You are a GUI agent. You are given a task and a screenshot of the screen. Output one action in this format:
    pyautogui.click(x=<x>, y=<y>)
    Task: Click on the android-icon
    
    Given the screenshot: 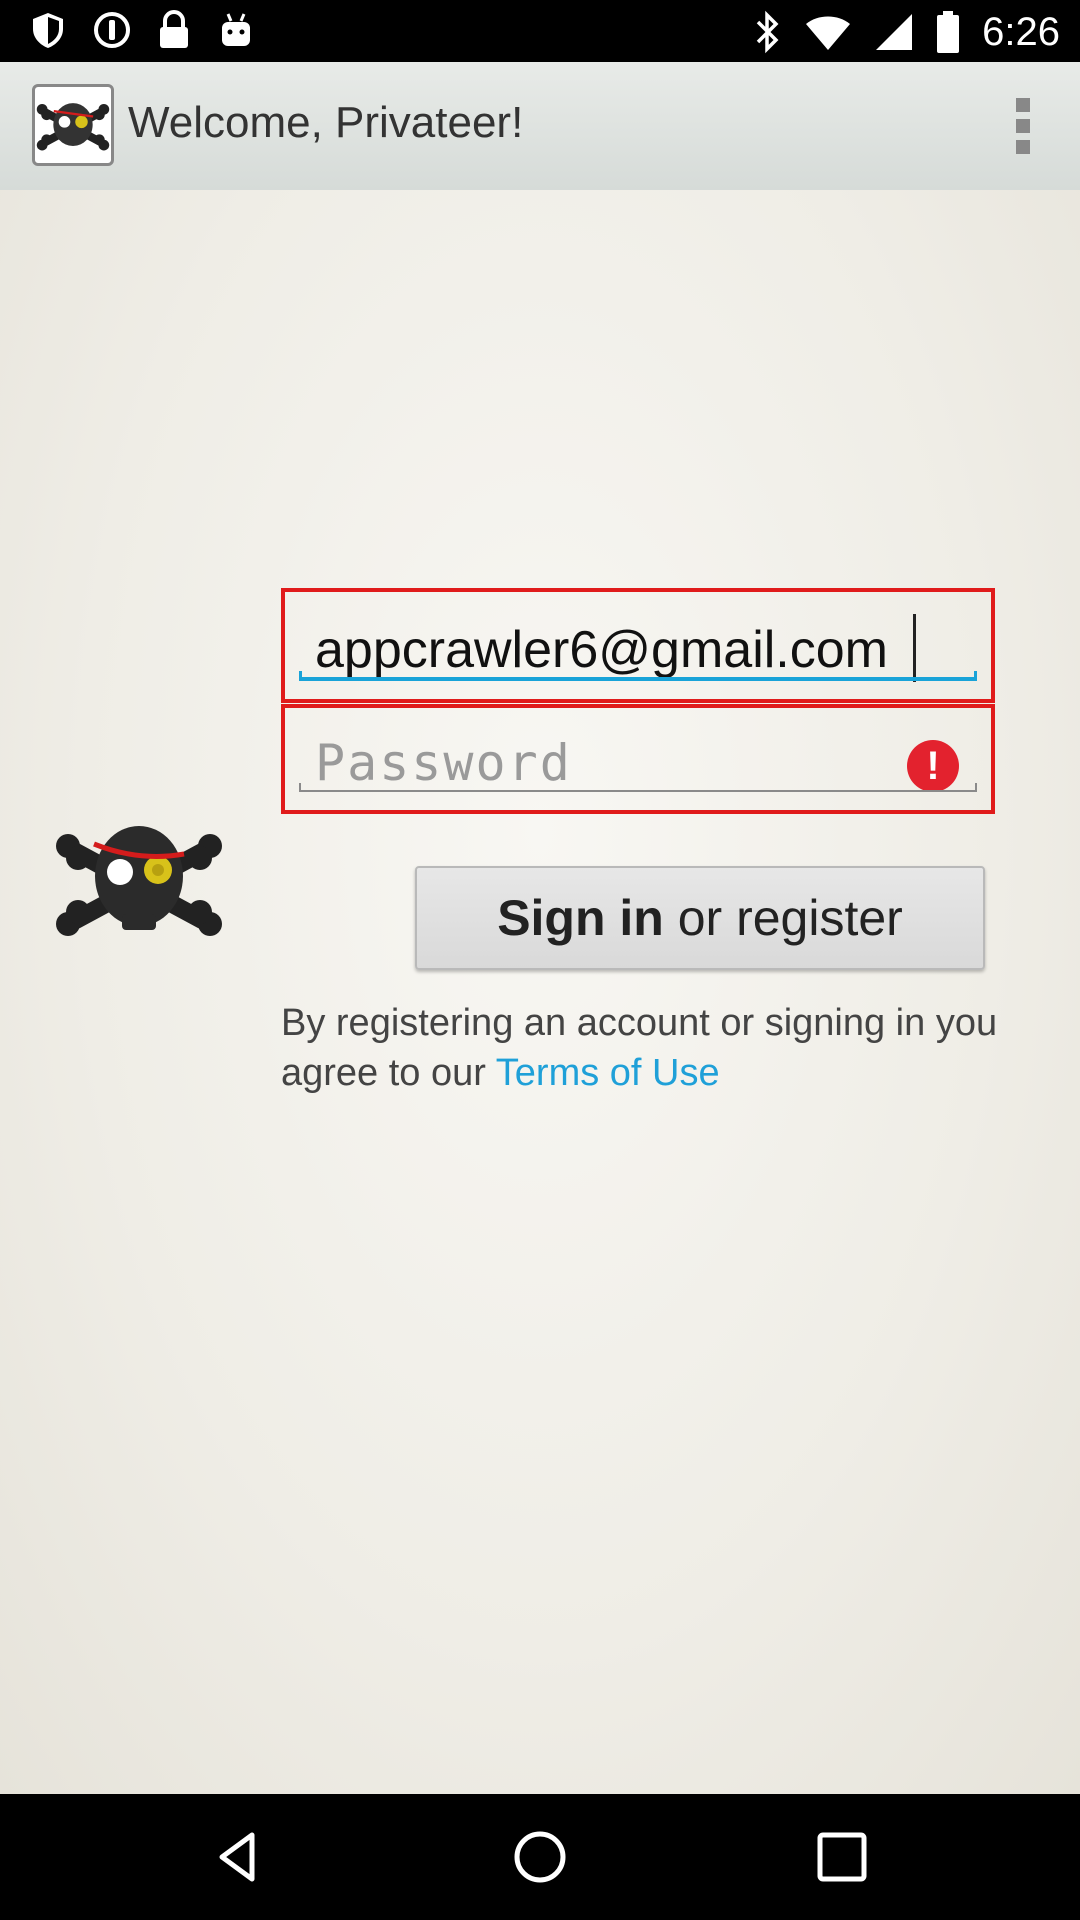 What is the action you would take?
    pyautogui.click(x=236, y=29)
    